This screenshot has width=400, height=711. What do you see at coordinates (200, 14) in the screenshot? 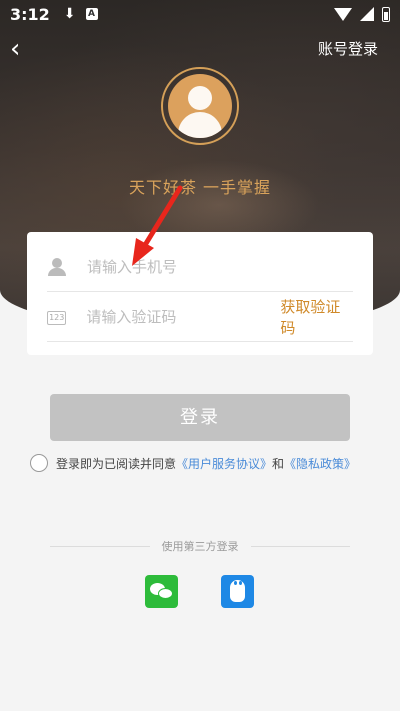
I see `status-bar: 3:12 ⬇ A` at bounding box center [200, 14].